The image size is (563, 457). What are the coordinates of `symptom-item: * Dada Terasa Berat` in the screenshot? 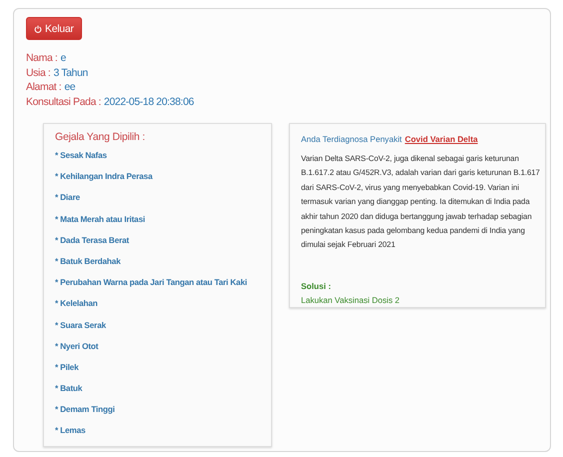 It's located at (92, 240).